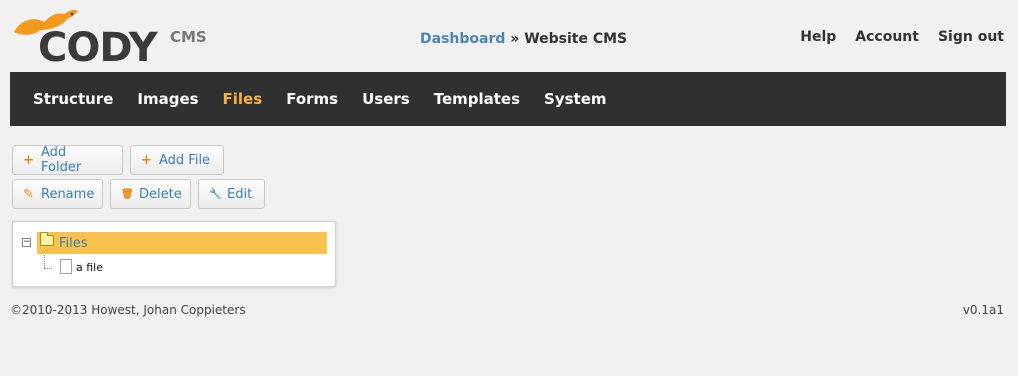 The width and height of the screenshot is (1018, 376). Describe the element at coordinates (73, 99) in the screenshot. I see `nav-item-structure: Structure` at that location.